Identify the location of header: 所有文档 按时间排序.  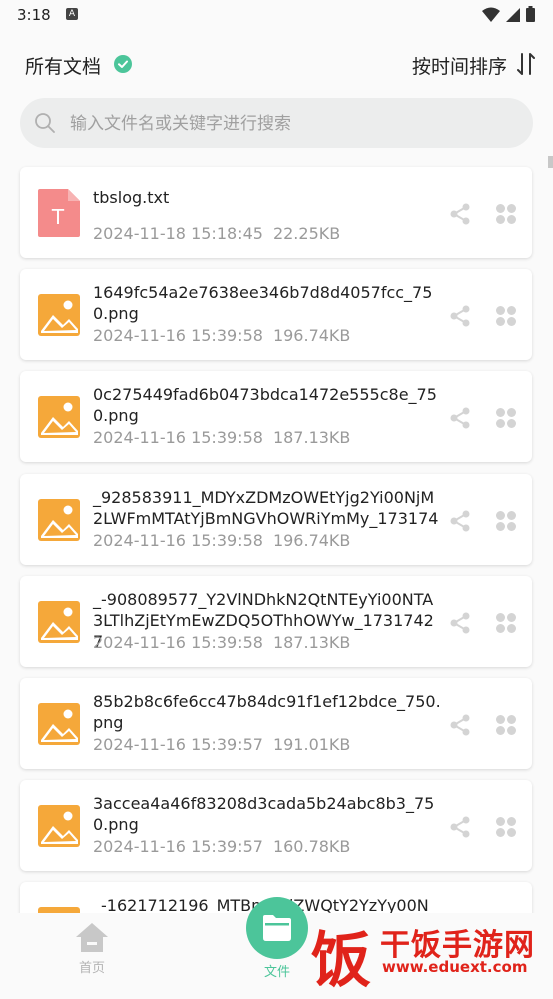
(276, 64).